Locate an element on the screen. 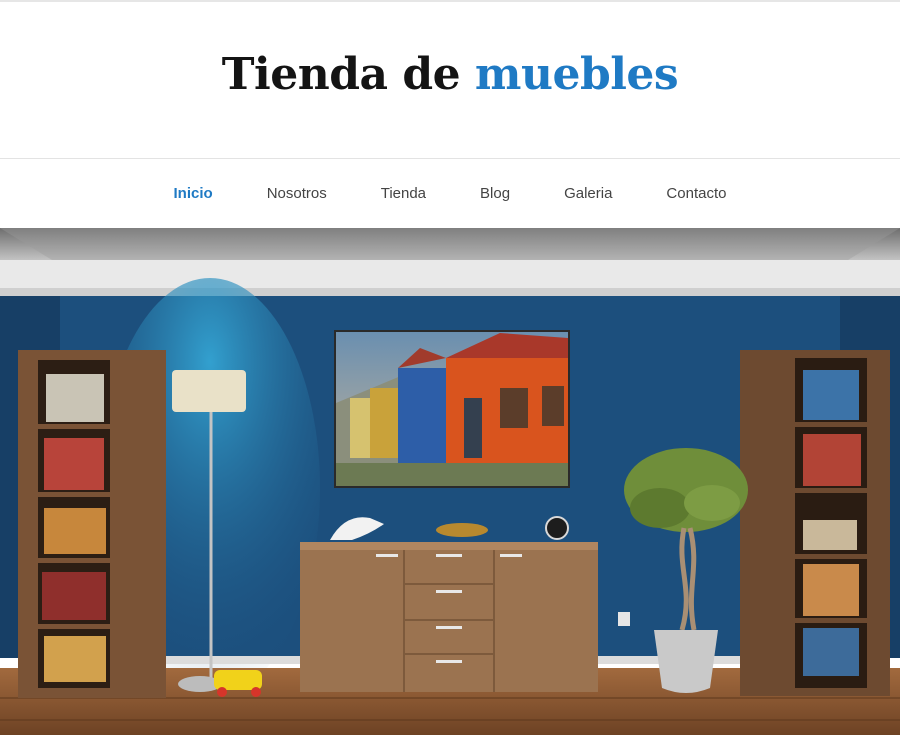  site-title-main: Tienda de is located at coordinates (341, 74).